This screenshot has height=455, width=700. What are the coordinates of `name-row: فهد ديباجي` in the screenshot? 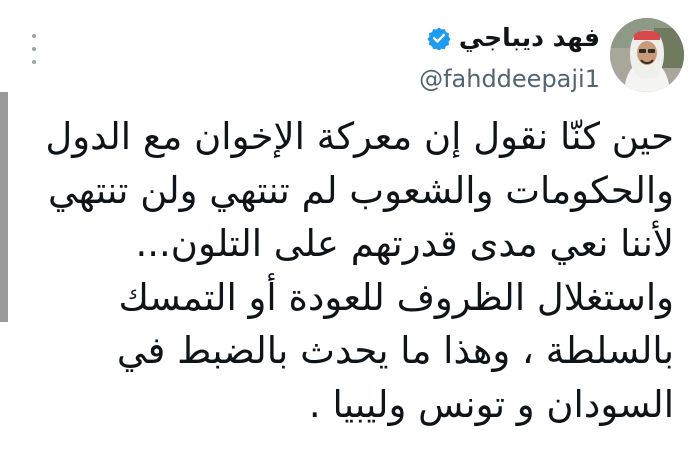 It's located at (509, 38).